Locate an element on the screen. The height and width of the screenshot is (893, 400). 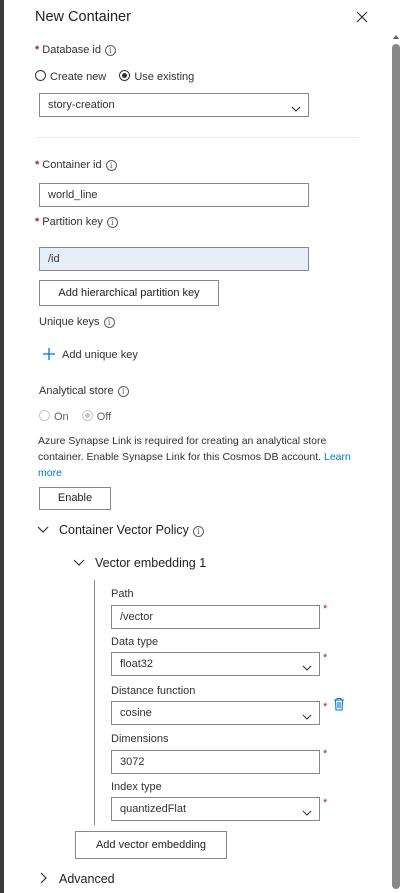
plus-icon is located at coordinates (49, 354).